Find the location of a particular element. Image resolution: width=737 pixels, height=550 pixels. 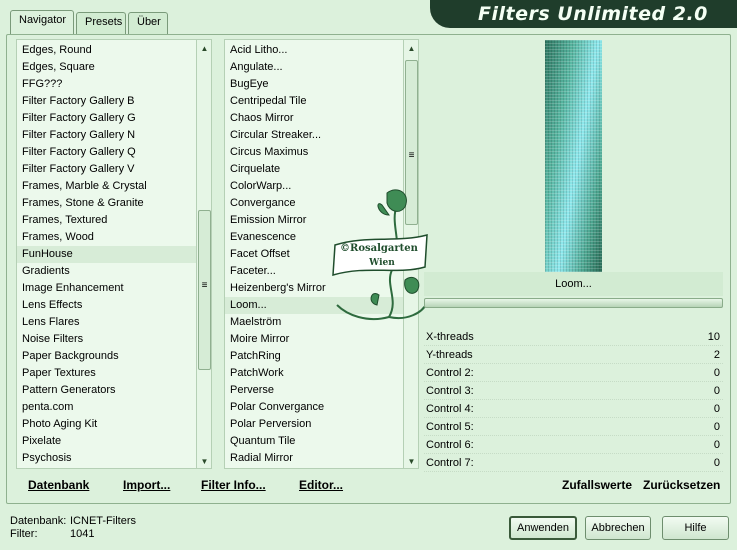

list-item: Photo Aging Kit is located at coordinates (107, 424).